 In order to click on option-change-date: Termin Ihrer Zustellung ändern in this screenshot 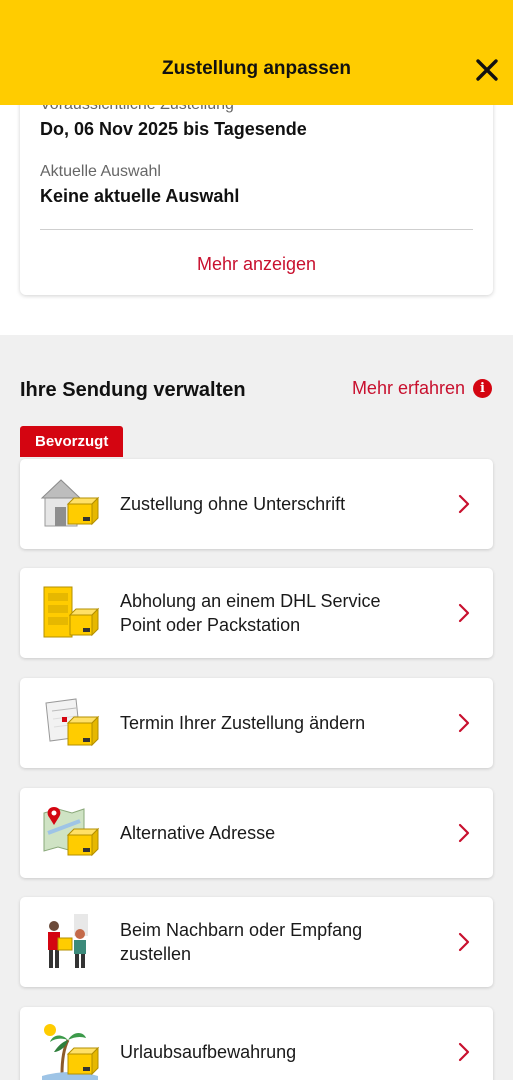, I will do `click(256, 723)`.